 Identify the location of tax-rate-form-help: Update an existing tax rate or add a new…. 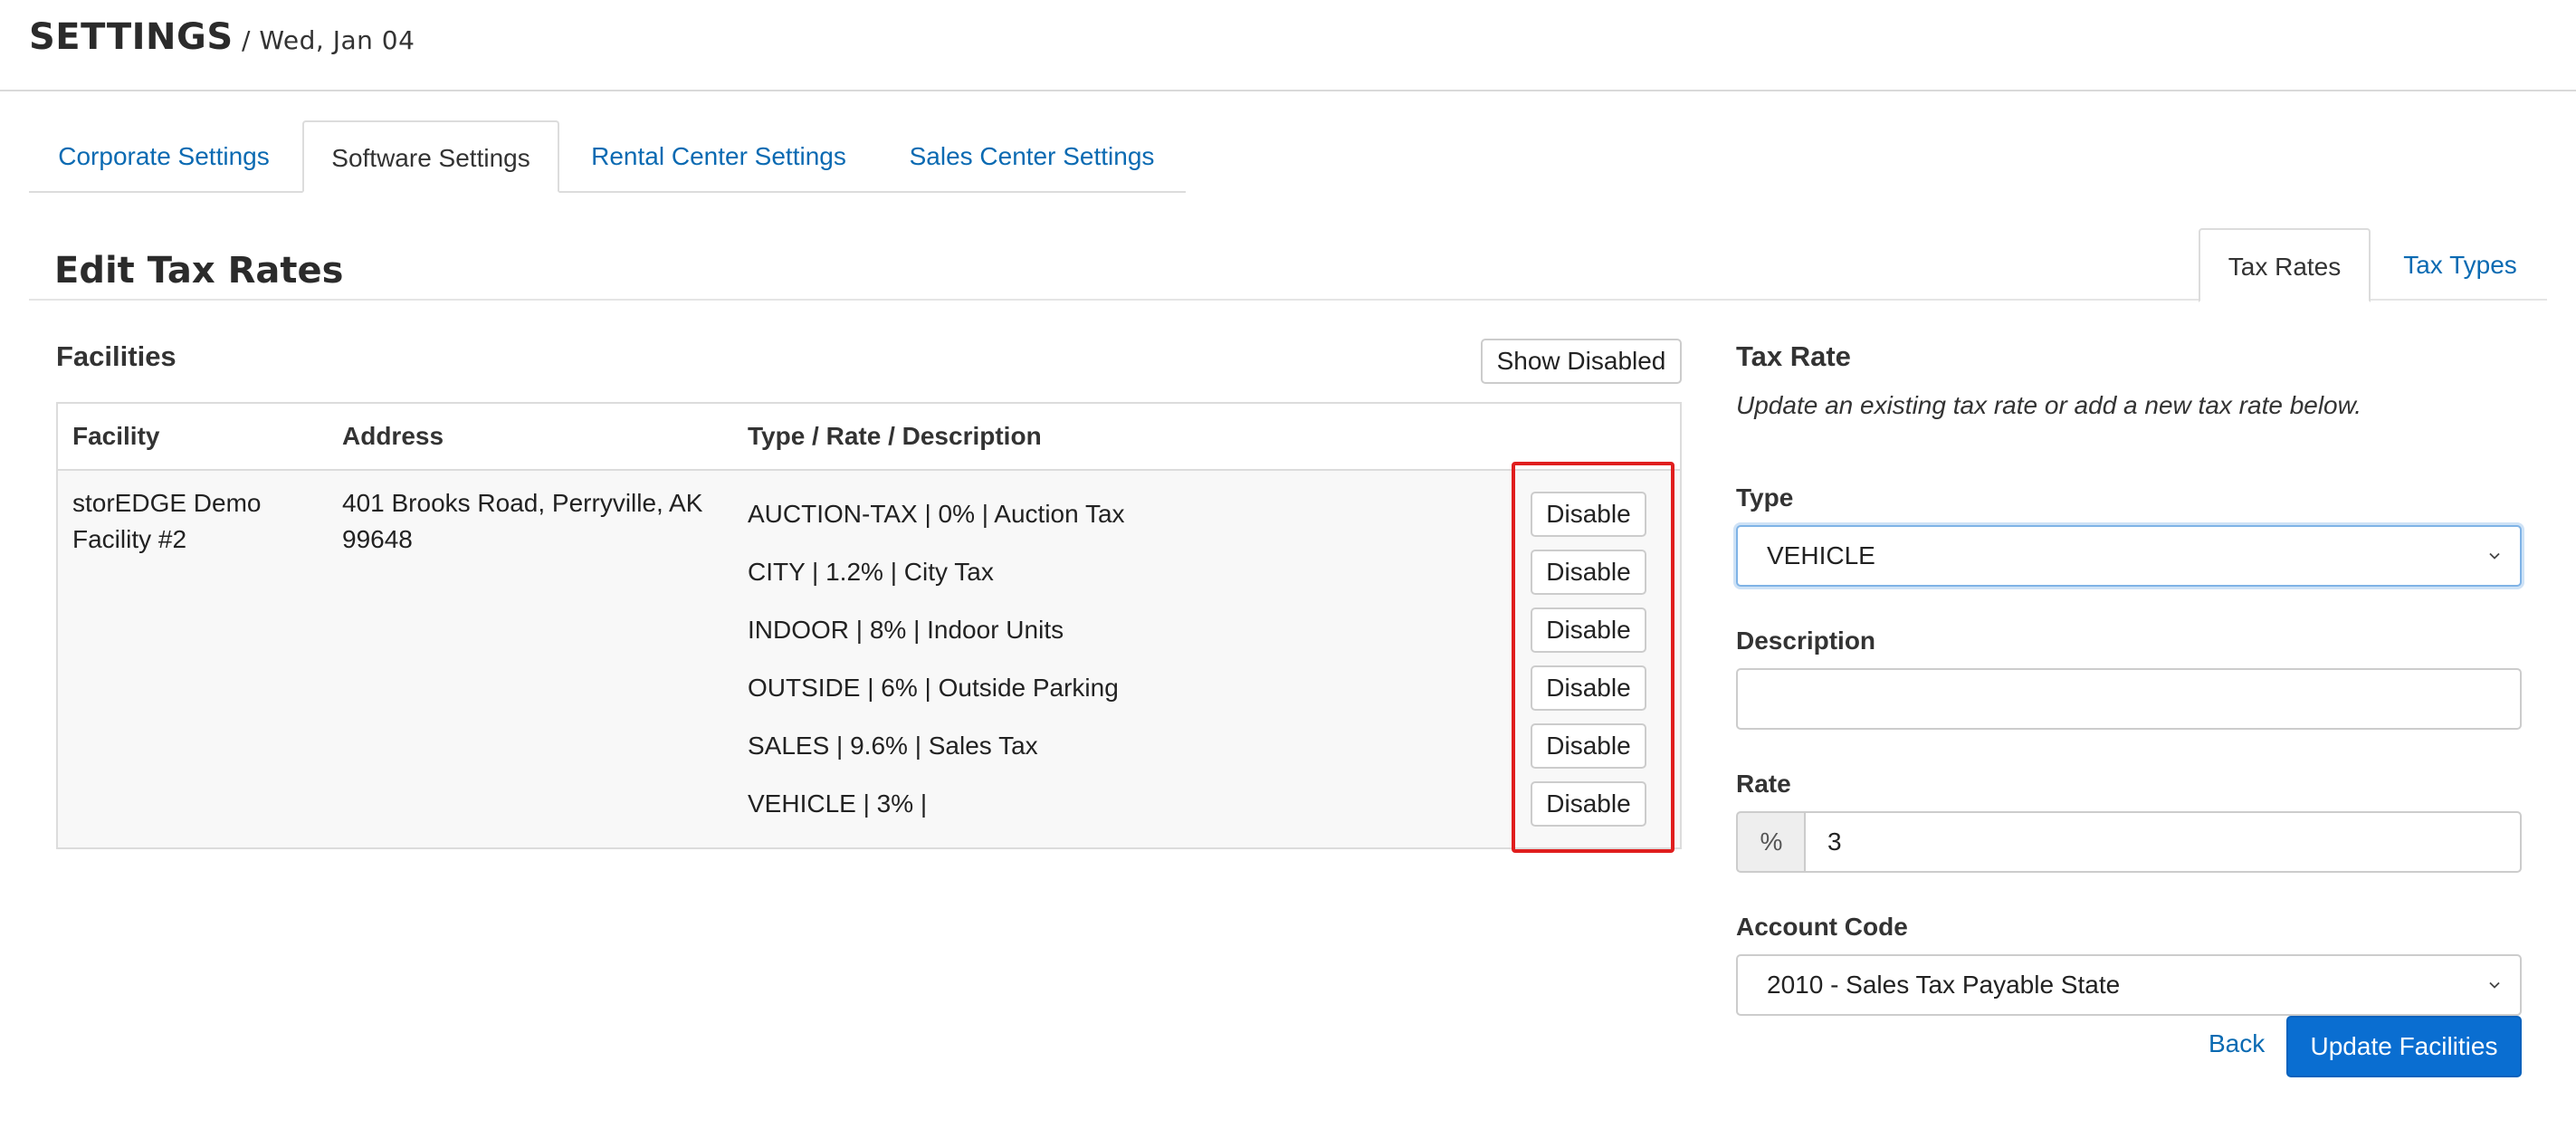
(2049, 405).